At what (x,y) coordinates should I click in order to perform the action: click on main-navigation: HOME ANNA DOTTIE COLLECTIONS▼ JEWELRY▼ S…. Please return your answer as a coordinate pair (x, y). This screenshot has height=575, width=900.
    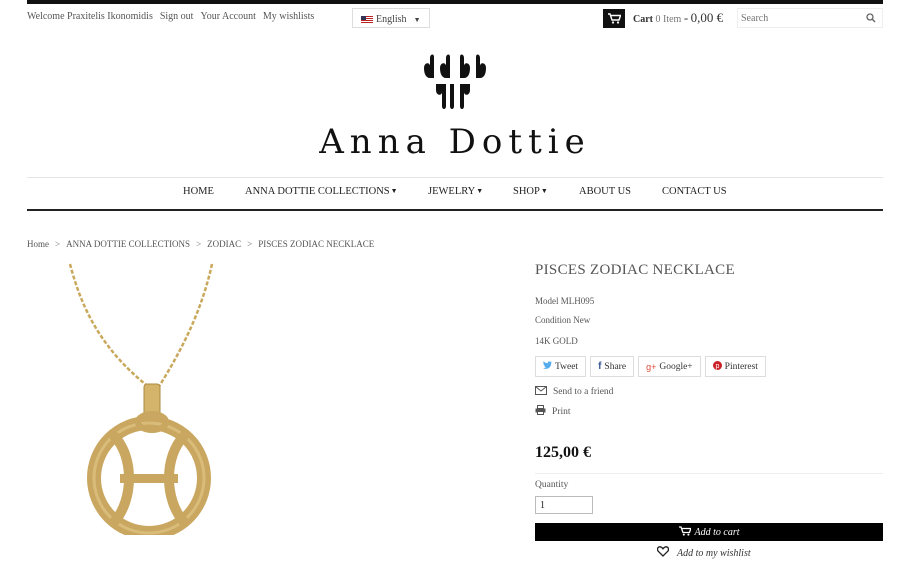
    Looking at the image, I should click on (455, 194).